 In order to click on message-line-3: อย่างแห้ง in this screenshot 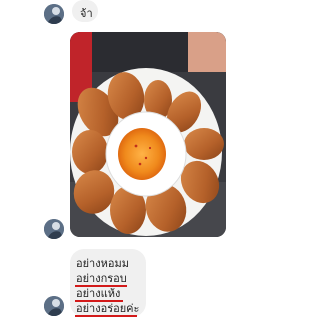, I will do `click(107, 294)`.